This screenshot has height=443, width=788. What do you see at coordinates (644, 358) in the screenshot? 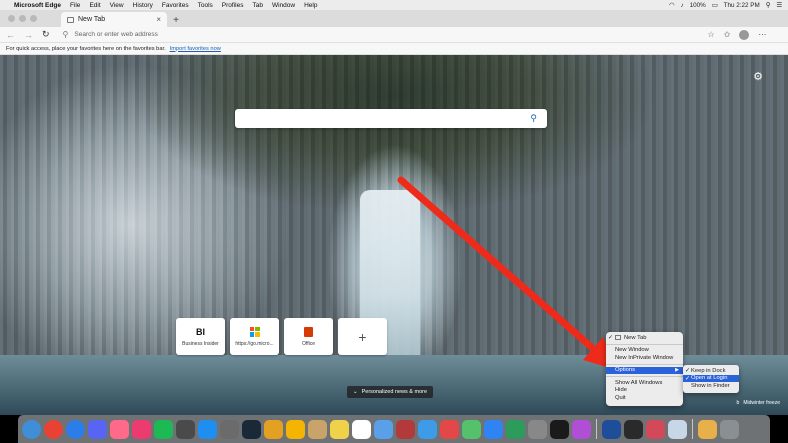
I see `ctx-new-inprivate-window: New InPrivate Window` at bounding box center [644, 358].